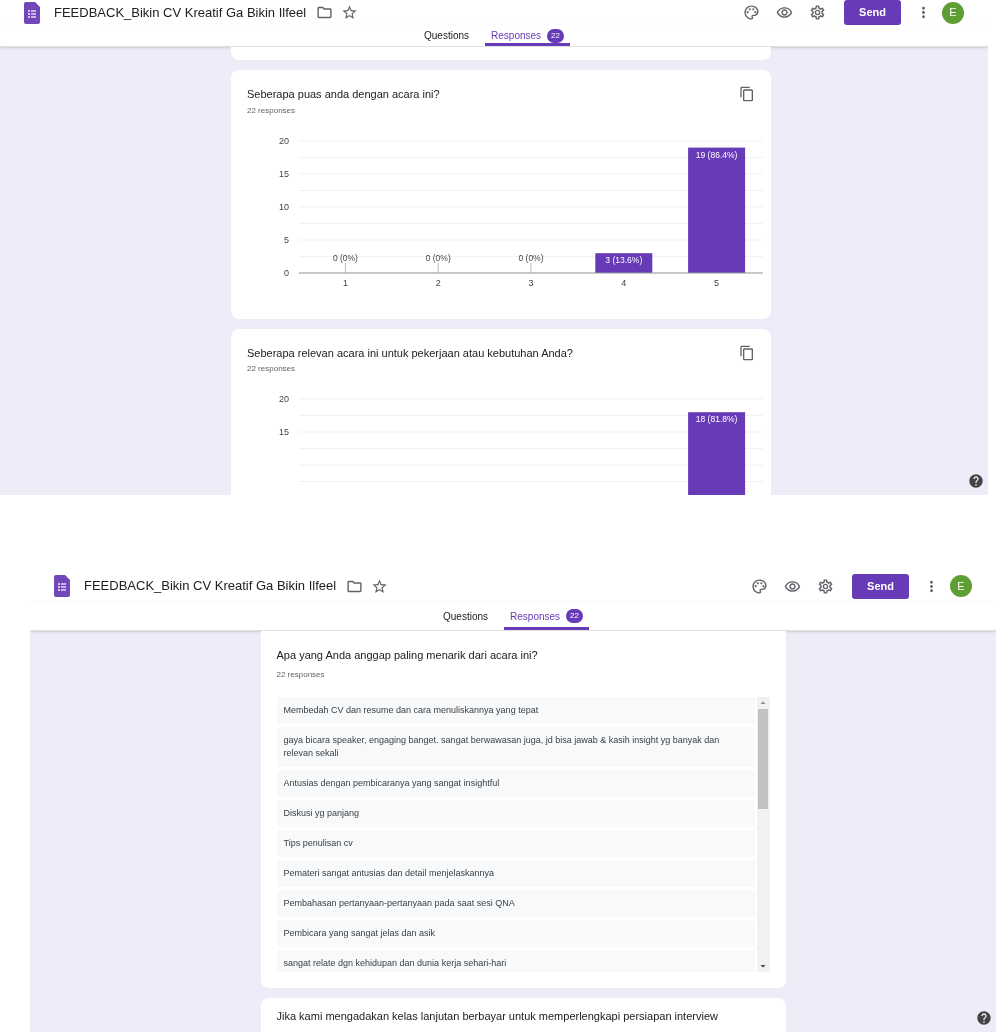  I want to click on bar, so click(624, 262).